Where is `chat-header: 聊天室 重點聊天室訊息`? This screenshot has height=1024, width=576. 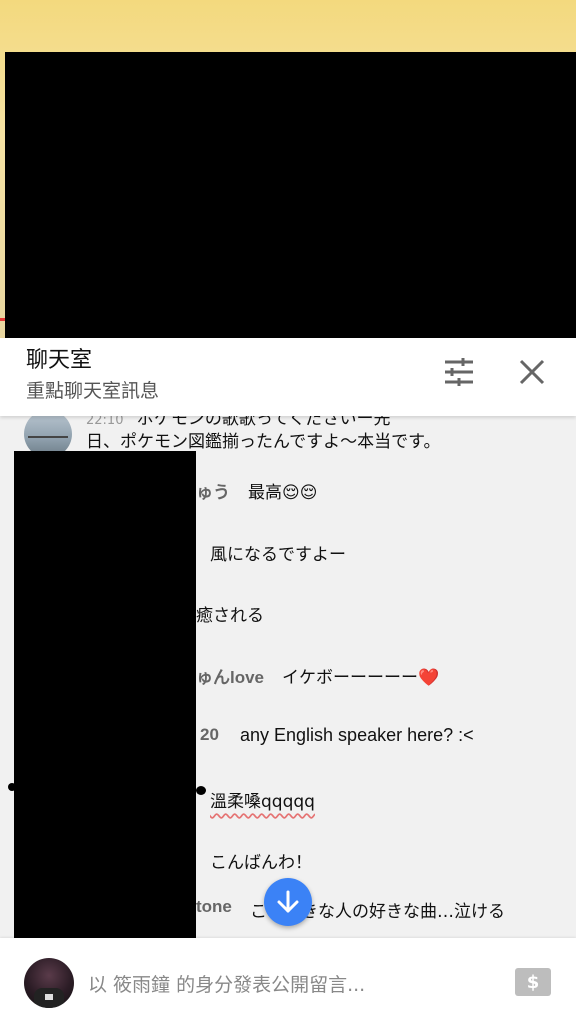 chat-header: 聊天室 重點聊天室訊息 is located at coordinates (288, 377).